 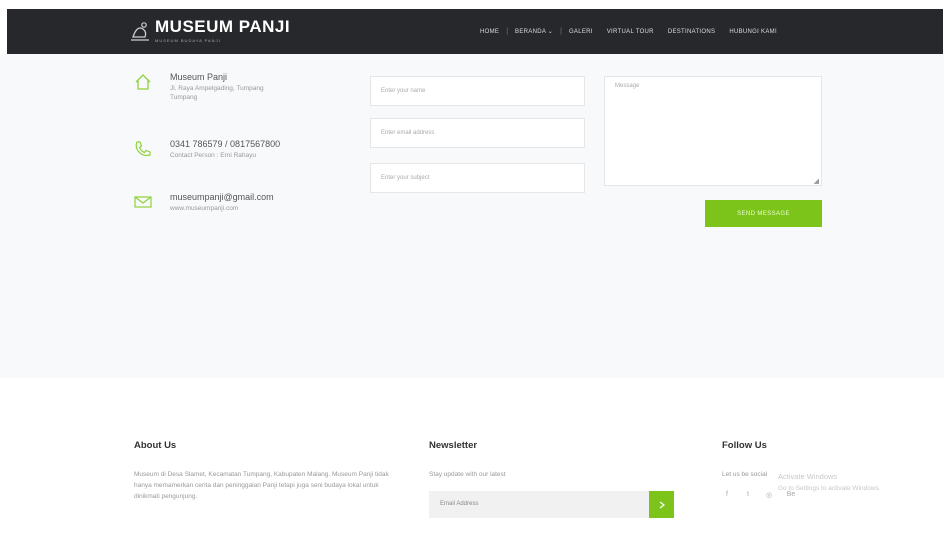 What do you see at coordinates (453, 445) in the screenshot?
I see `newsletter-heading: Newsletter` at bounding box center [453, 445].